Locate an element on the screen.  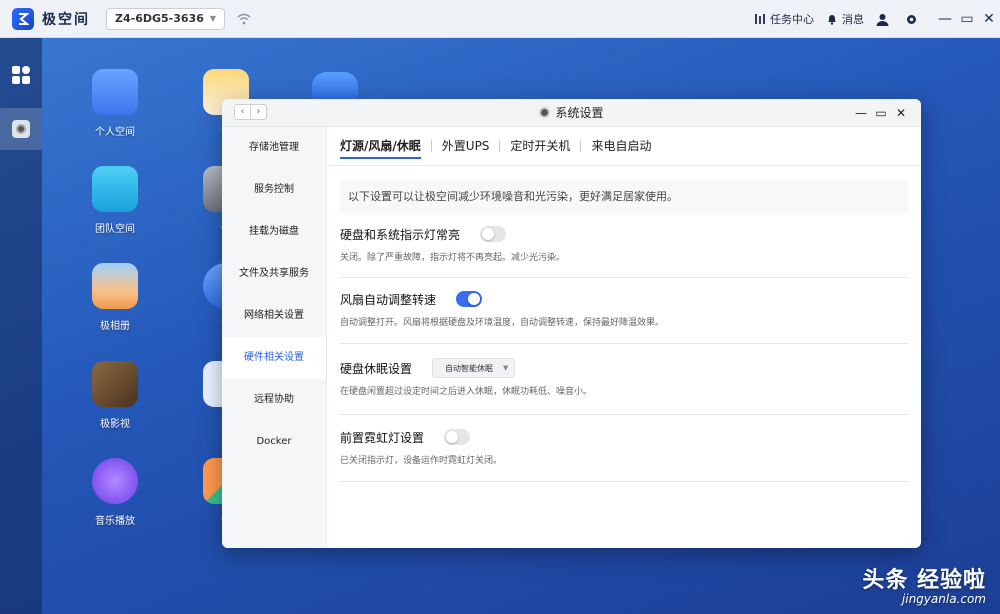
messages-button: 消息 is located at coordinates (845, 19).